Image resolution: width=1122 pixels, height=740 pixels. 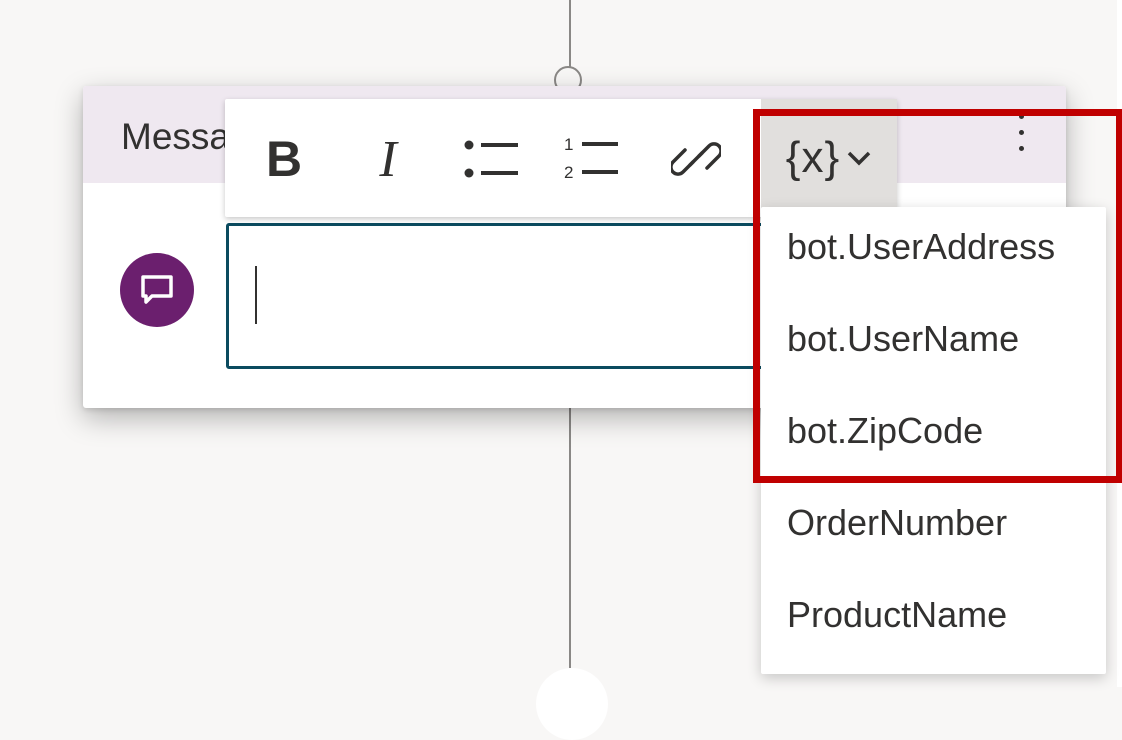 I want to click on variable-option: ProductName, so click(x=933, y=615).